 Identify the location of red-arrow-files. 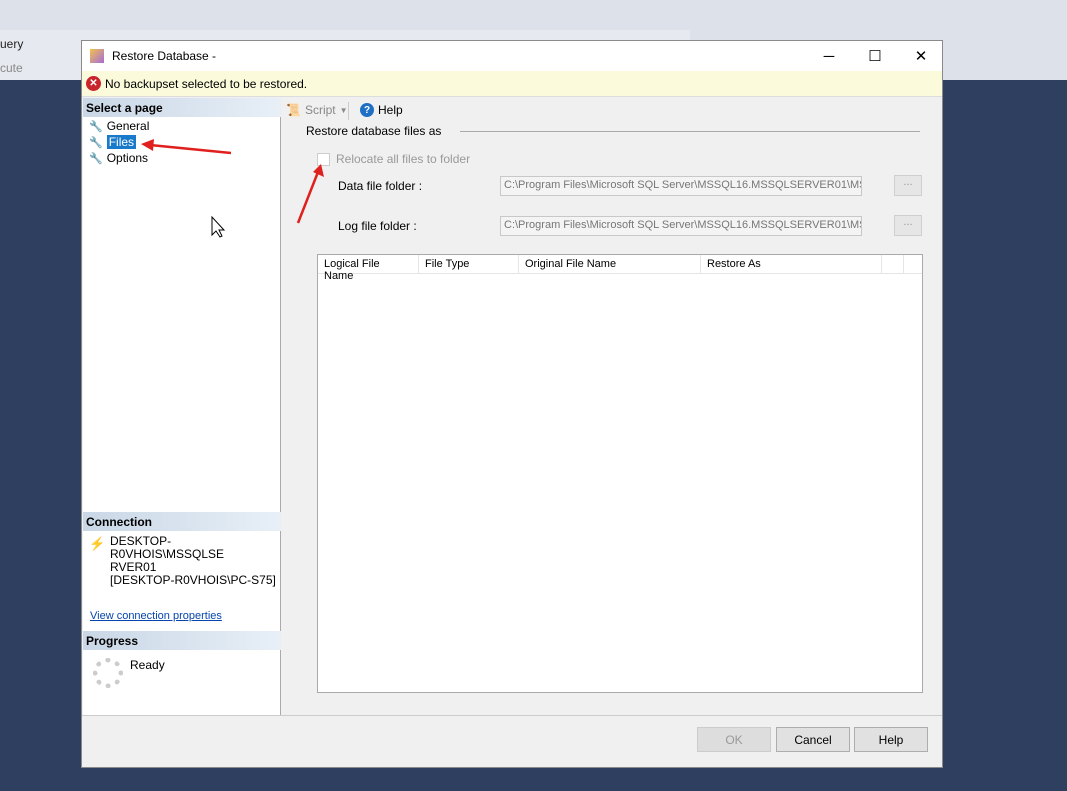
(190, 149).